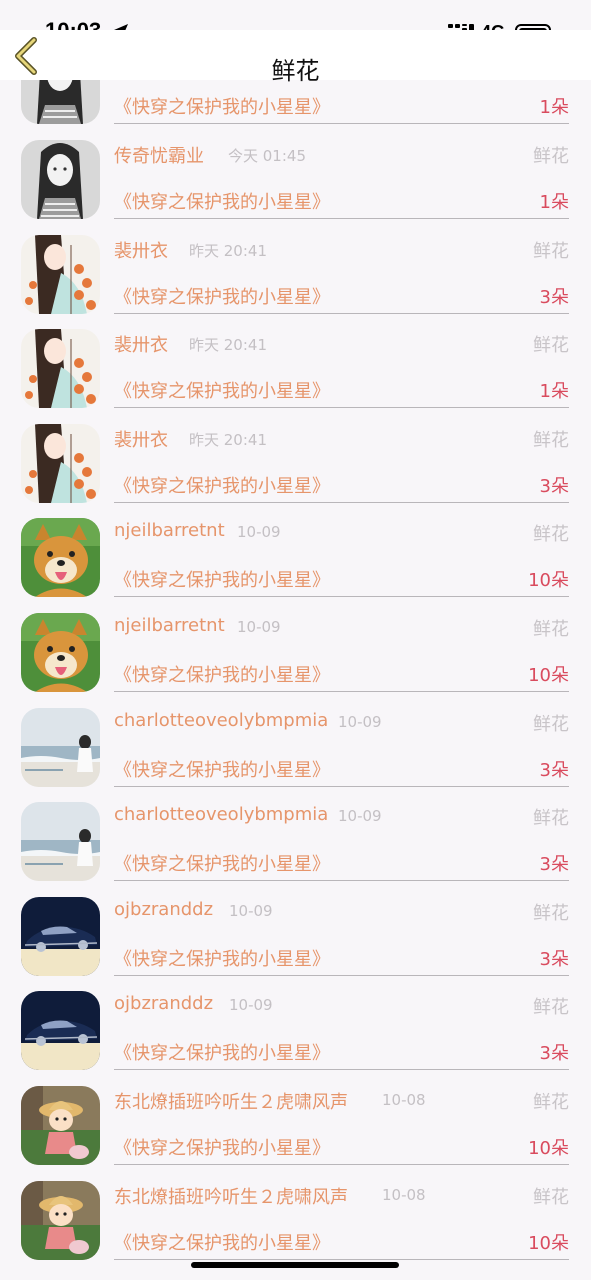 The width and height of the screenshot is (591, 1280). I want to click on list-item: 裴卅衣 昨天 20:41 鲜花《快穿之保护我的小星星》 3朵, so click(295, 466).